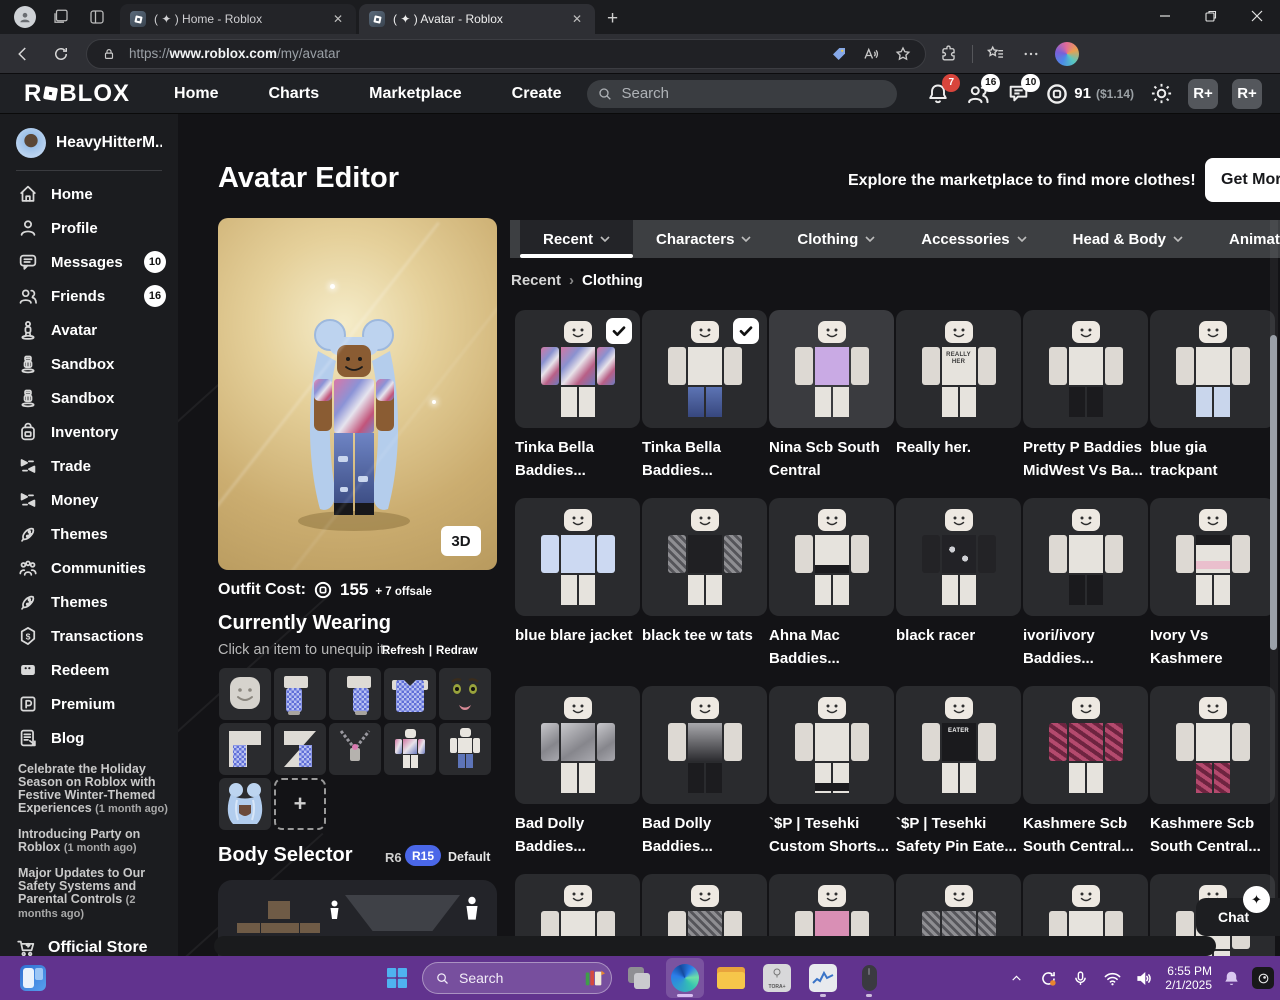  I want to click on favorite-star-icon, so click(903, 54).